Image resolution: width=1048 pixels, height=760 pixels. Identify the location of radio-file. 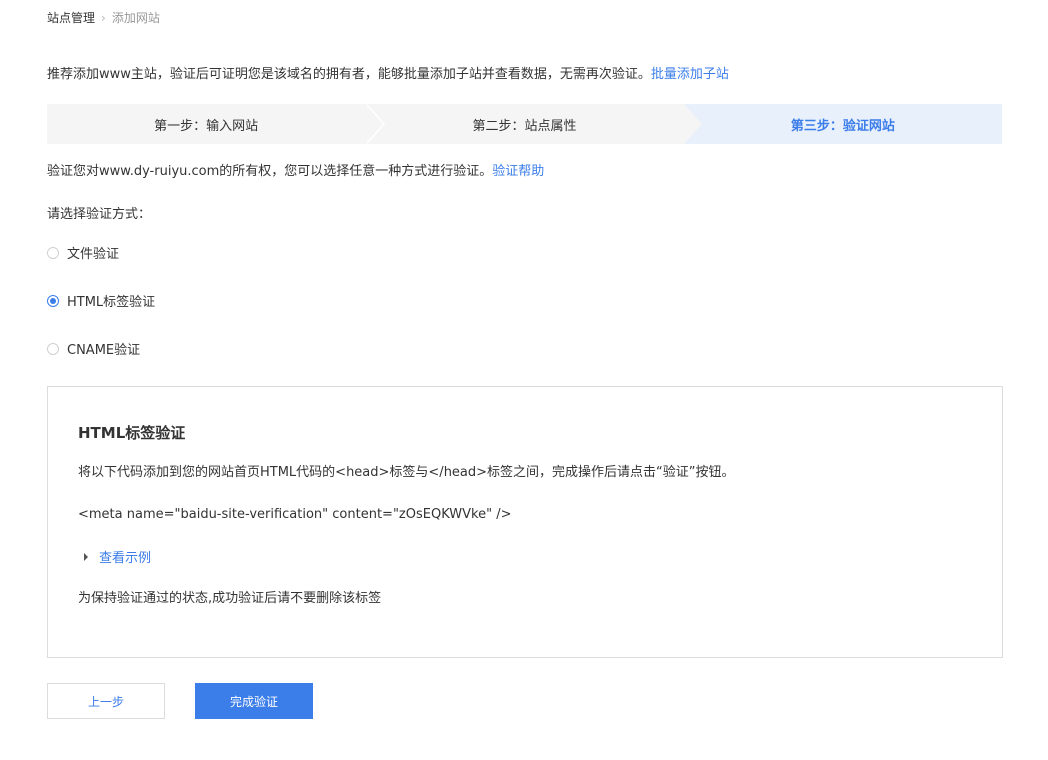
(53, 252).